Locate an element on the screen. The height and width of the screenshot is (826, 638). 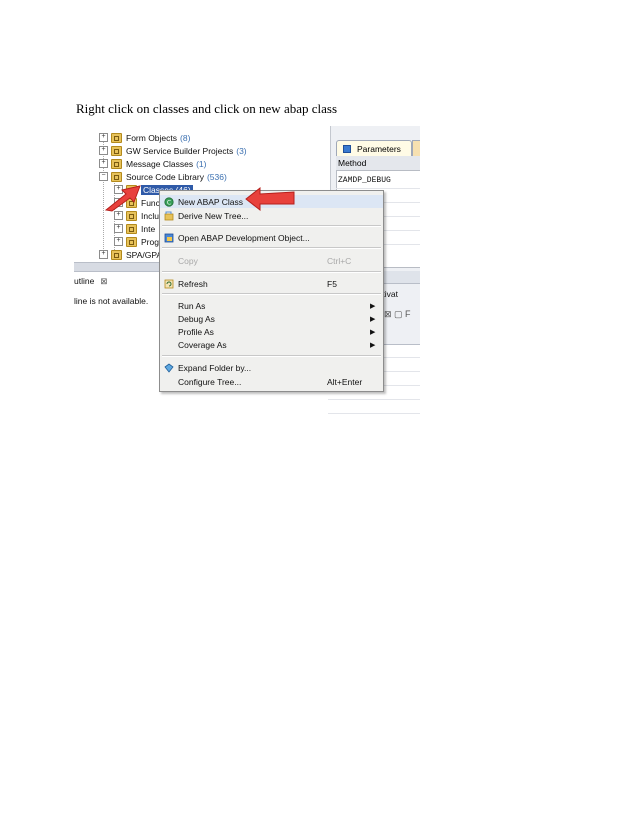
tree-item-form-objects: + Form Objects (8) is located at coordinates (144, 137).